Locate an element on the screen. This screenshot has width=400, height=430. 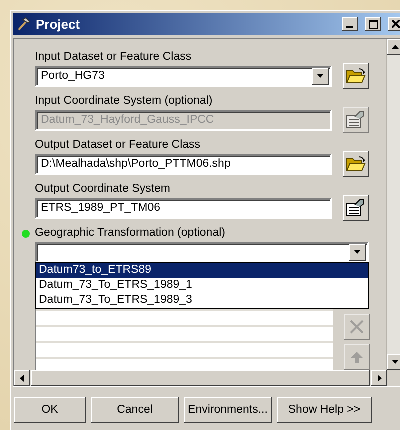
maximize-icon is located at coordinates (373, 24).